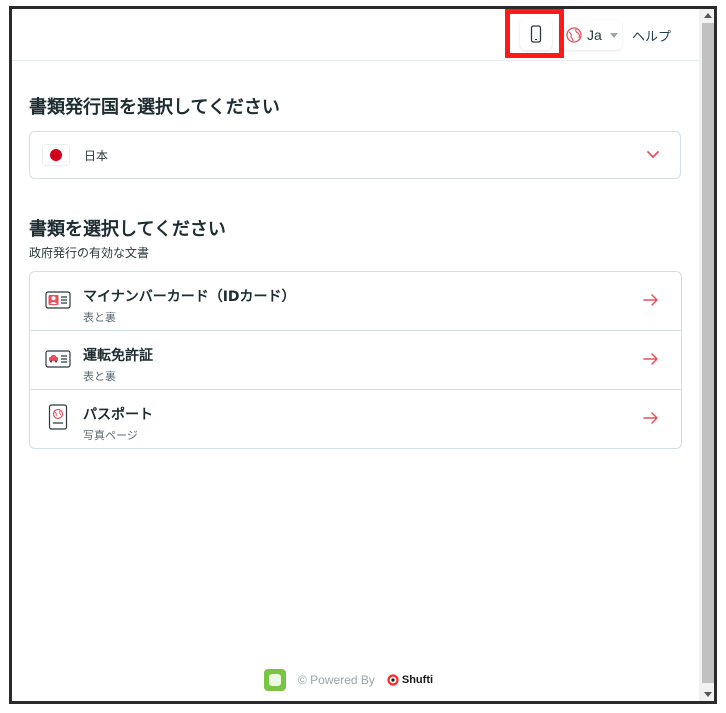  Describe the element at coordinates (355, 301) in the screenshot. I see `document-option-my-number-card: マイナンバーカード（IDカード） 表と裏` at that location.